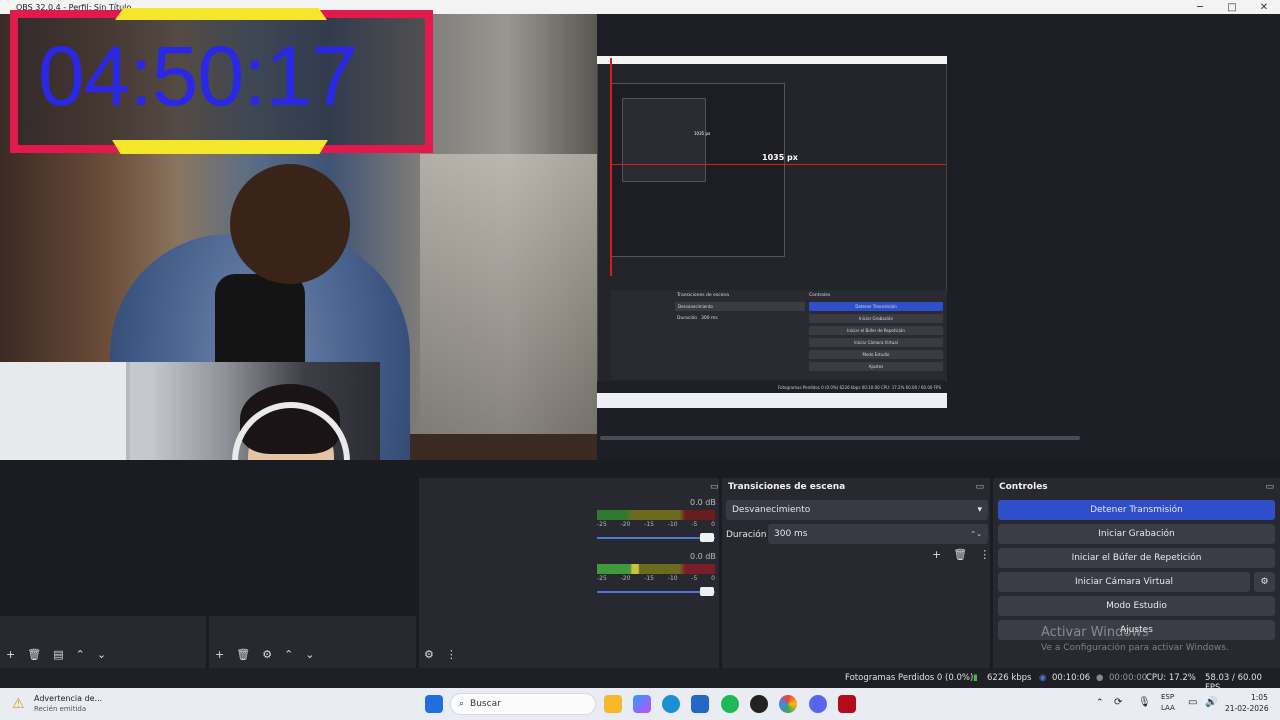 Image resolution: width=1280 pixels, height=720 pixels. Describe the element at coordinates (979, 510) in the screenshot. I see `chevron-down-icon: ▾` at that location.